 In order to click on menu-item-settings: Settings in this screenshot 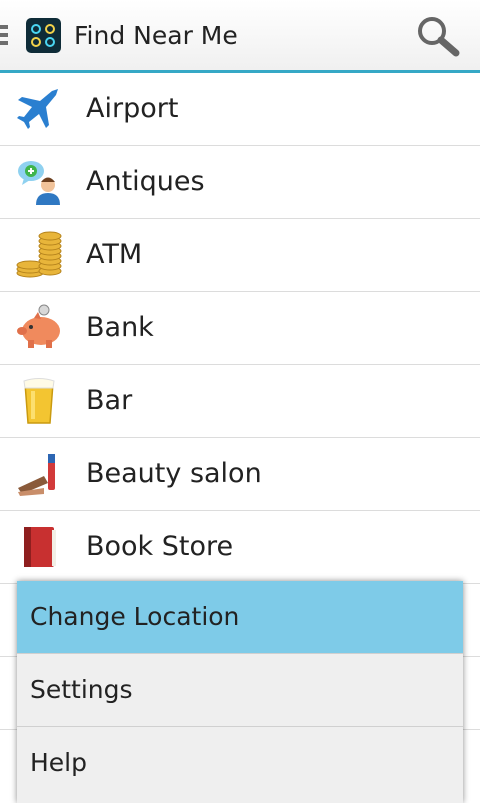, I will do `click(240, 690)`.